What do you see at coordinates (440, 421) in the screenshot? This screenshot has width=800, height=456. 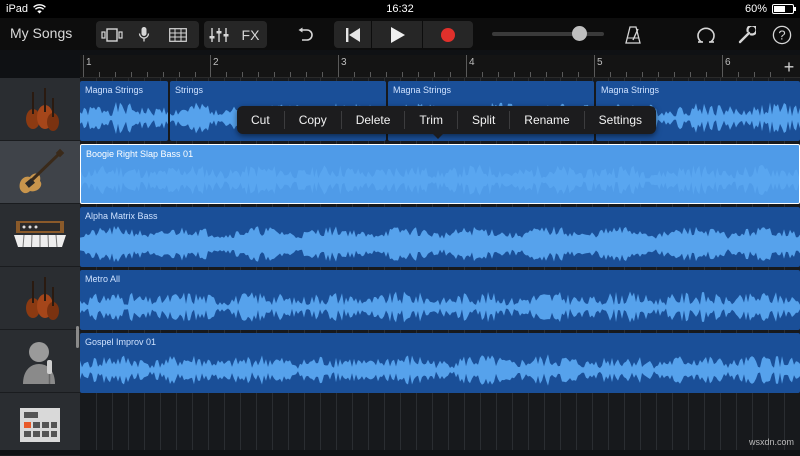 I see `track-lane` at bounding box center [440, 421].